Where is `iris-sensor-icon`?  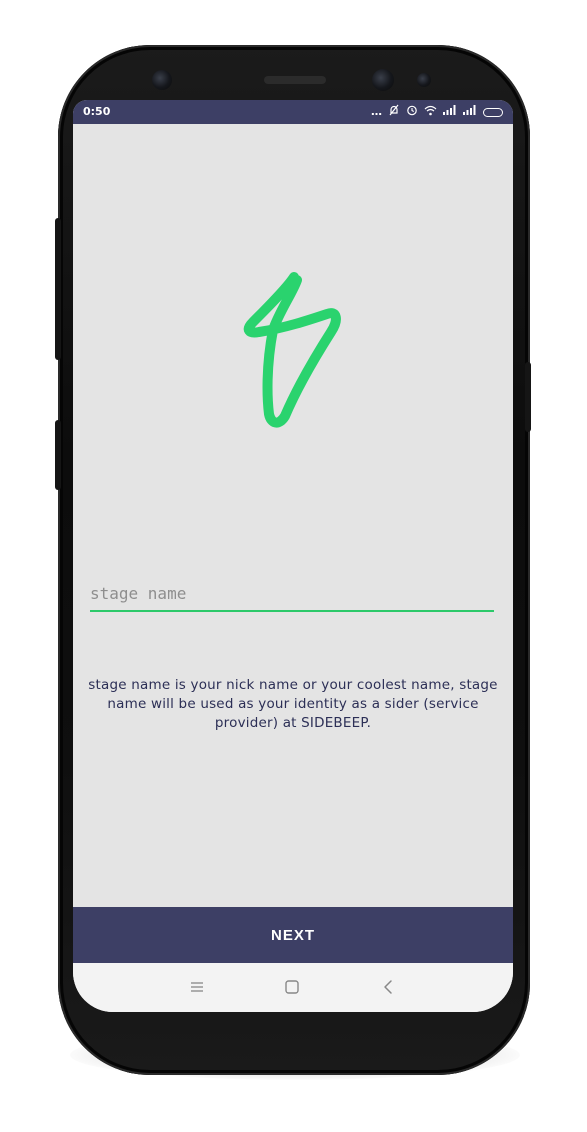
iris-sensor-icon is located at coordinates (424, 80).